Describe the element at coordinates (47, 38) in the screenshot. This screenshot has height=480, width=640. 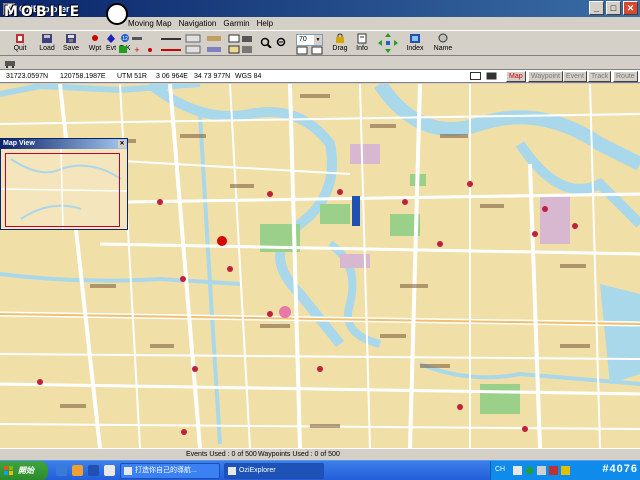
I see `load-icon` at that location.